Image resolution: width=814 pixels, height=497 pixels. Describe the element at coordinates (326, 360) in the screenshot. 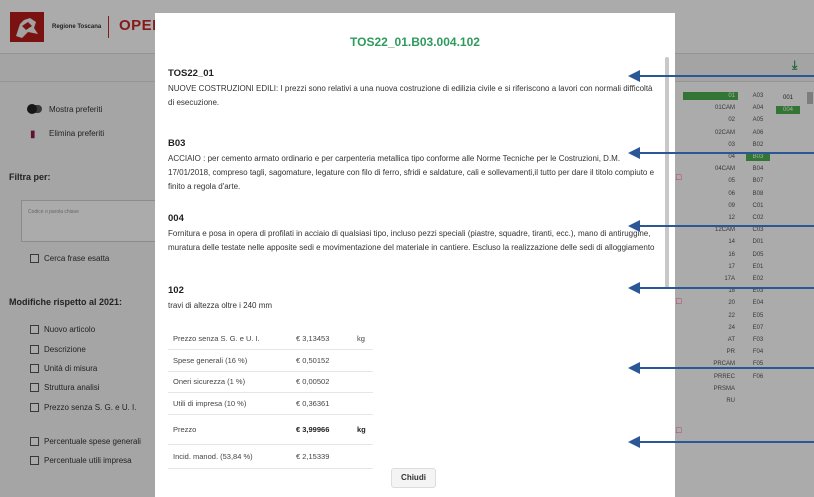

I see `price-value: € 0,50152` at that location.